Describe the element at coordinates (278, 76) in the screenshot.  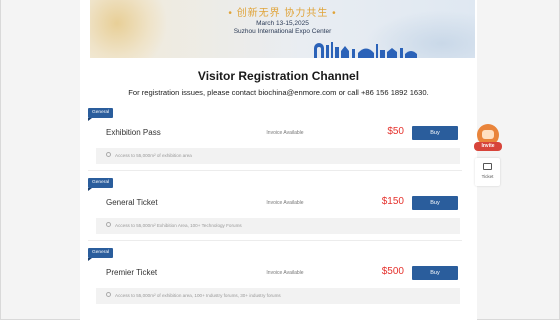
I see `page-title: Visitor Registration Channel` at that location.